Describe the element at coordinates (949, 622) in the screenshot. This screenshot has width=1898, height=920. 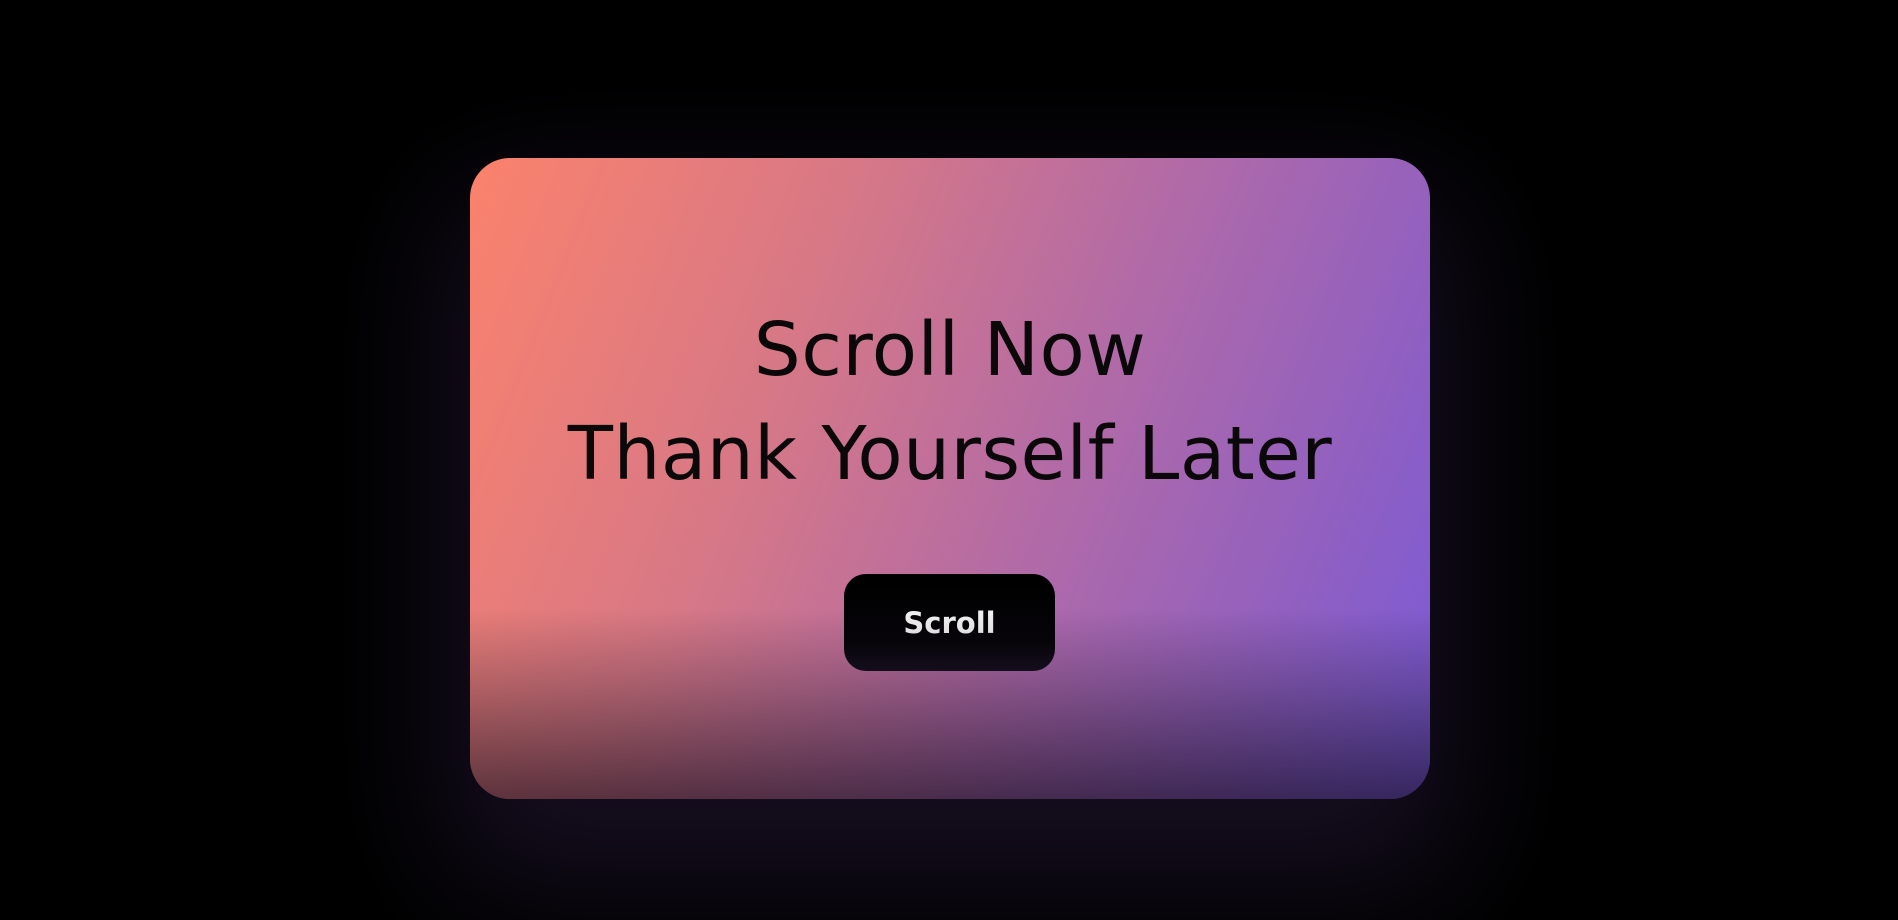
I see `scroll-button: Scroll` at that location.